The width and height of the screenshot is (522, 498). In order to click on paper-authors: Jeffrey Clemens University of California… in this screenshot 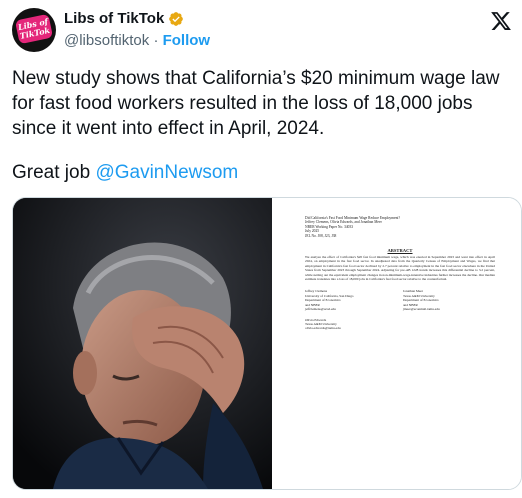, I will do `click(400, 300)`.